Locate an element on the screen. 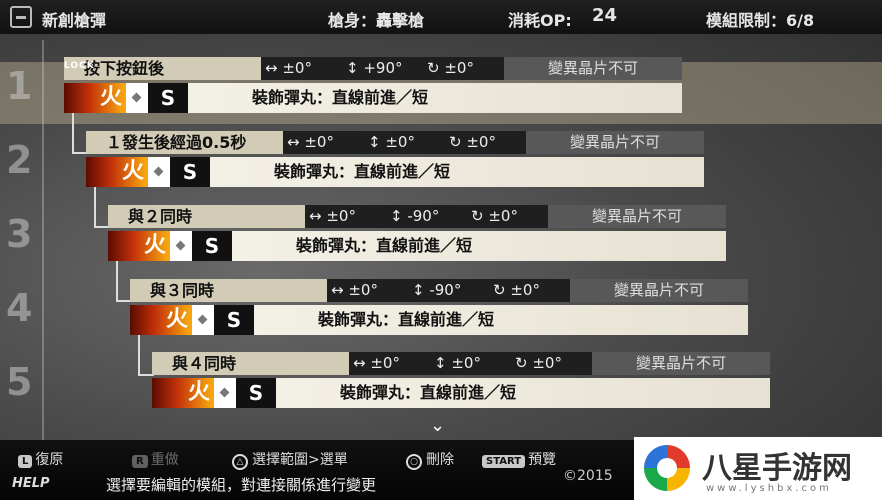 This screenshot has width=882, height=500. watermark-gem-icon is located at coordinates (667, 468).